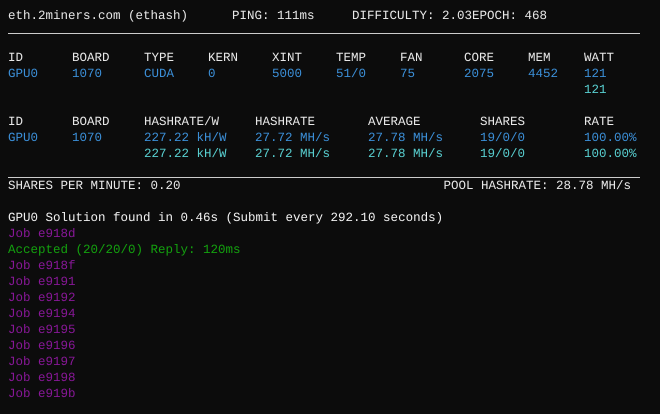 The image size is (660, 414). What do you see at coordinates (411, 58) in the screenshot?
I see `column-header: FAN` at bounding box center [411, 58].